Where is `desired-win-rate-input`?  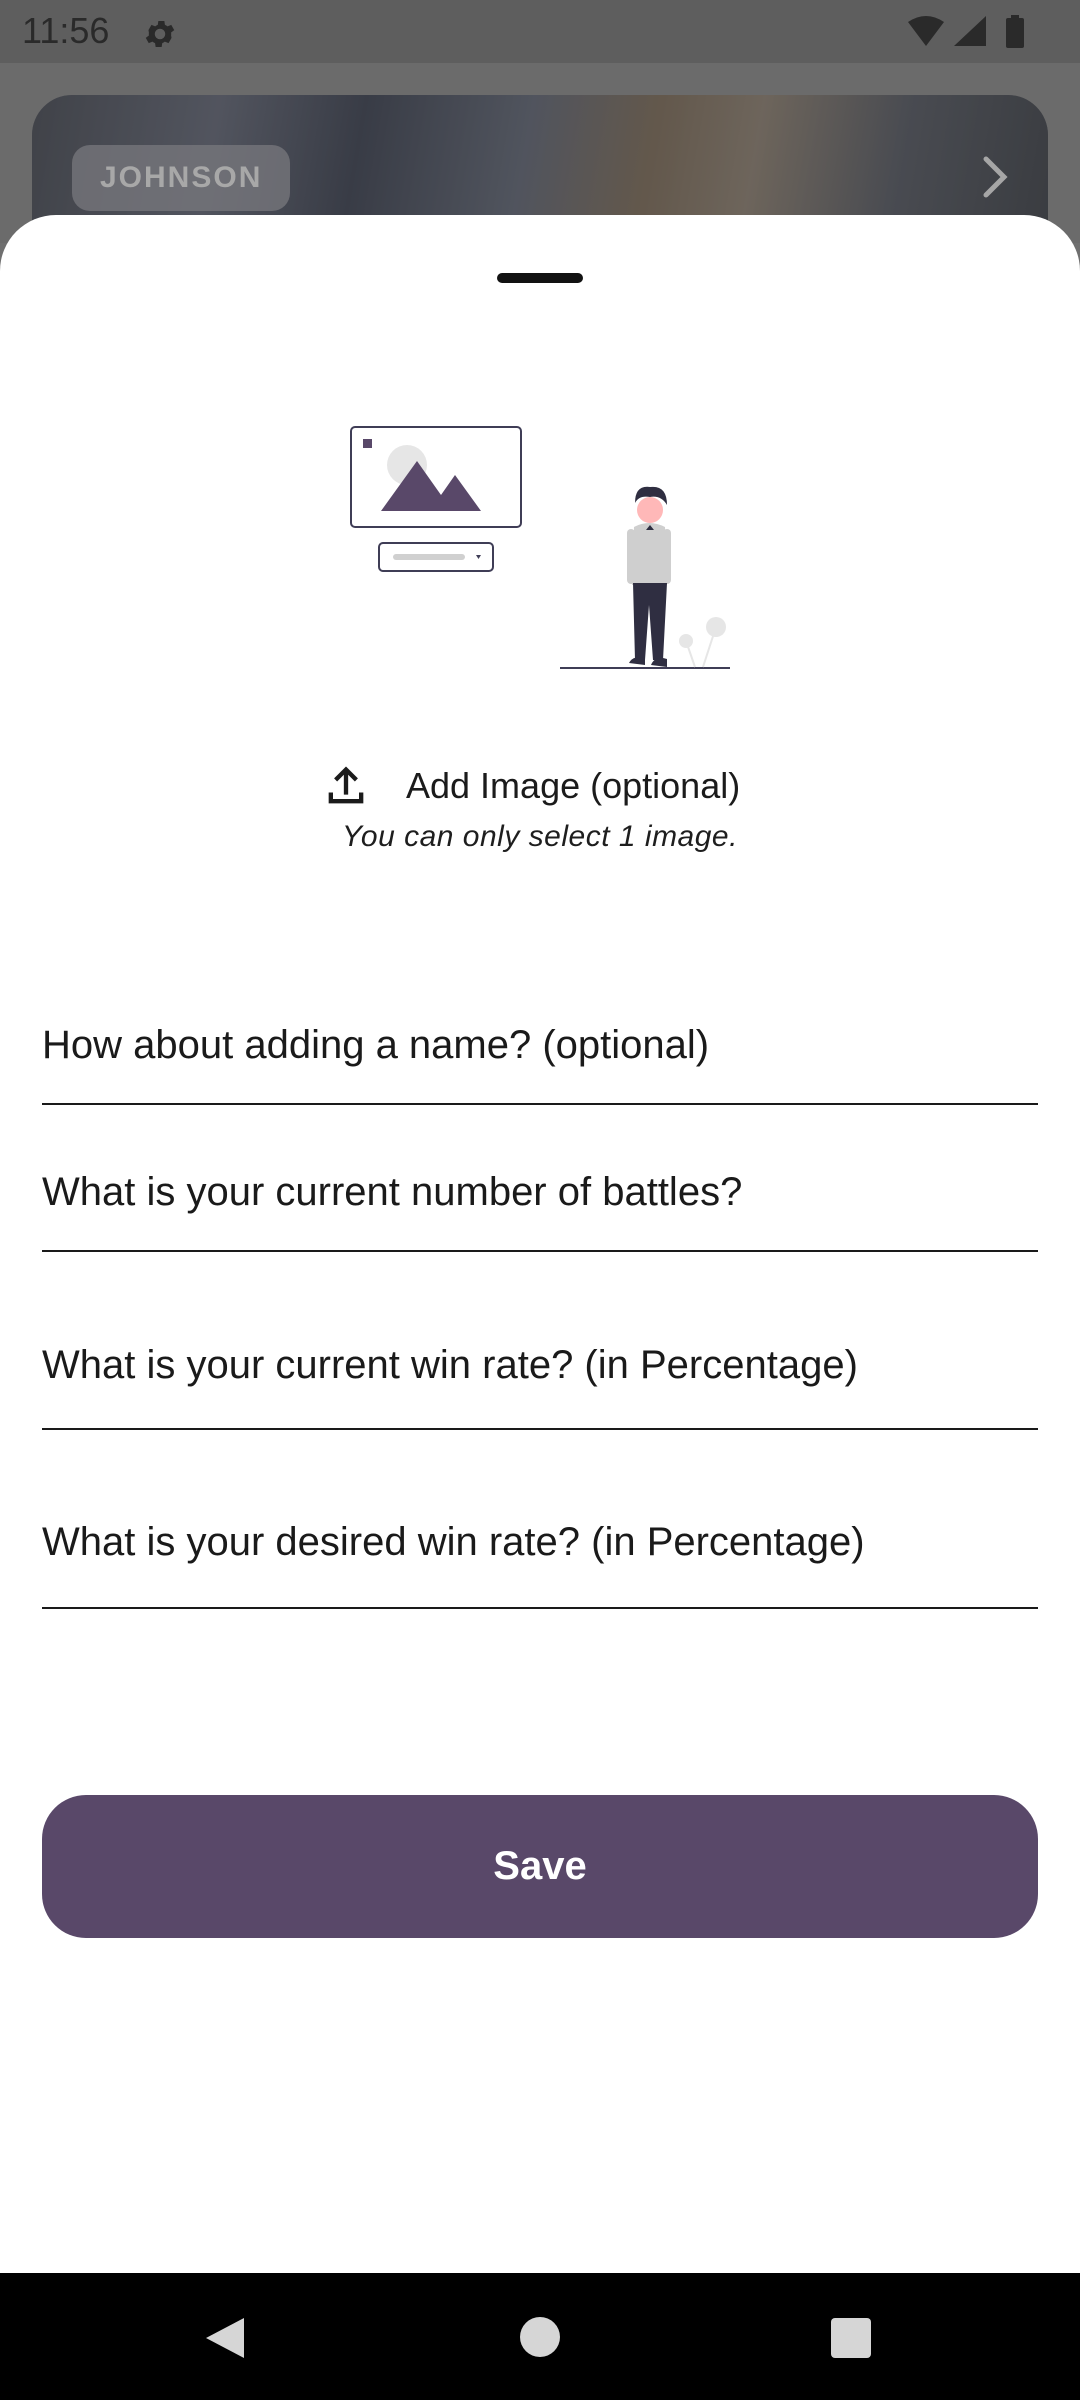 desired-win-rate-input is located at coordinates (540, 1542).